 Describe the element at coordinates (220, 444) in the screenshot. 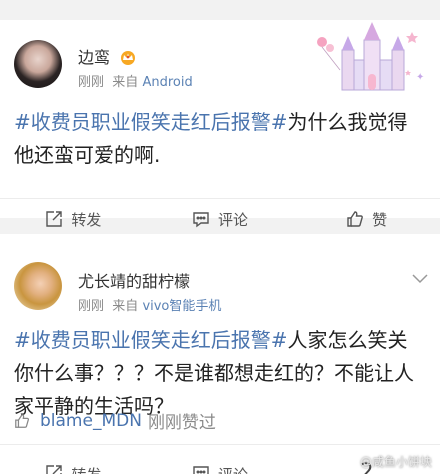

I see `divider` at that location.